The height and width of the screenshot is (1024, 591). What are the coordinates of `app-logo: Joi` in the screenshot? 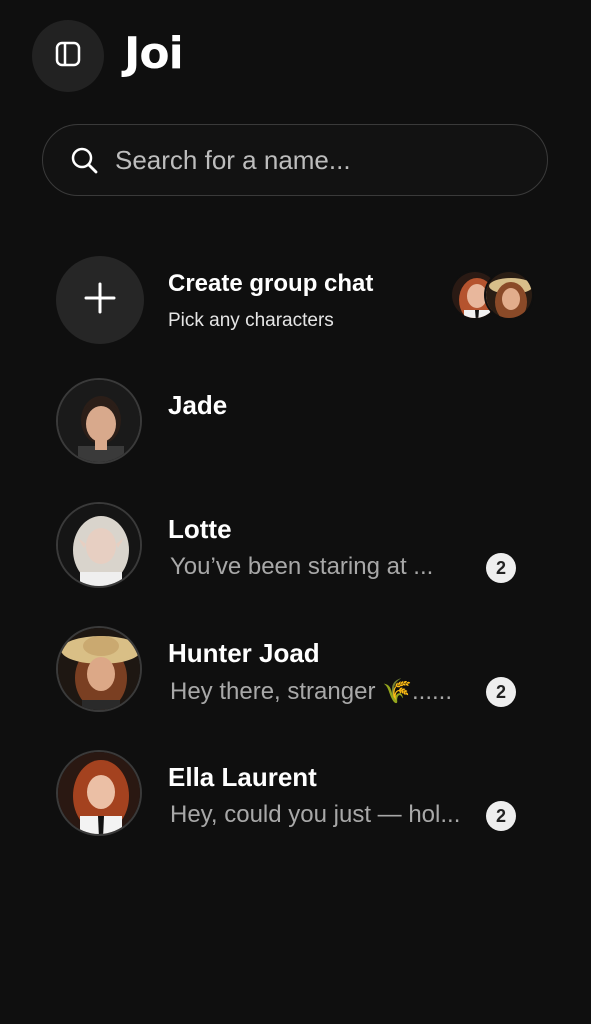 It's located at (154, 53).